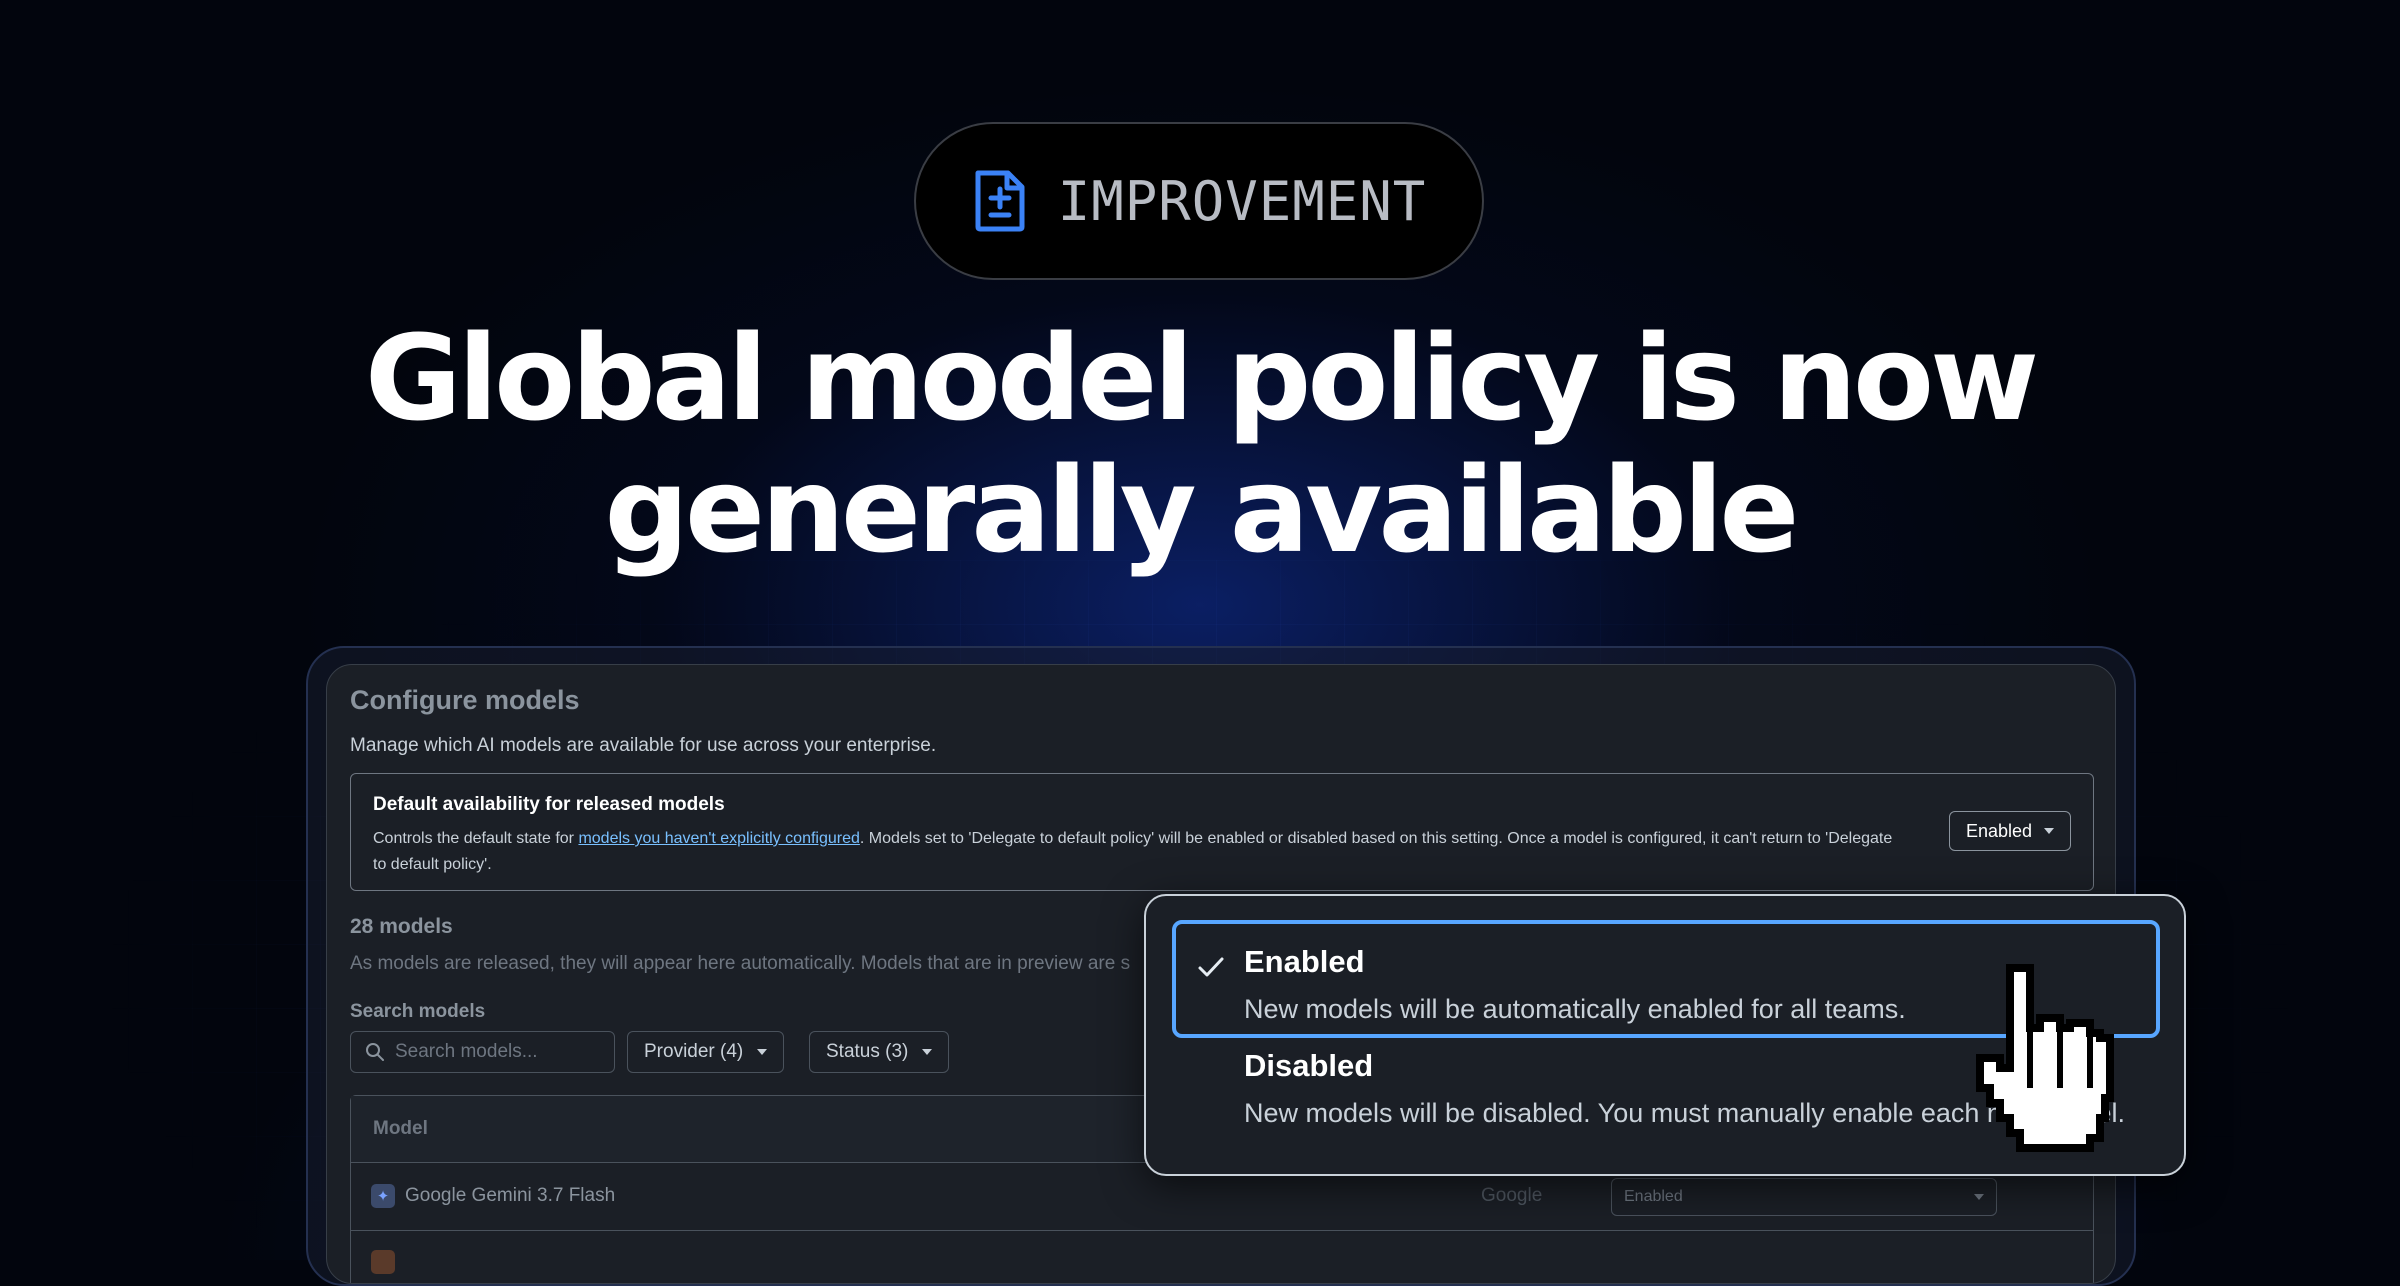 Image resolution: width=2400 pixels, height=1286 pixels. I want to click on document-diff-icon, so click(1000, 201).